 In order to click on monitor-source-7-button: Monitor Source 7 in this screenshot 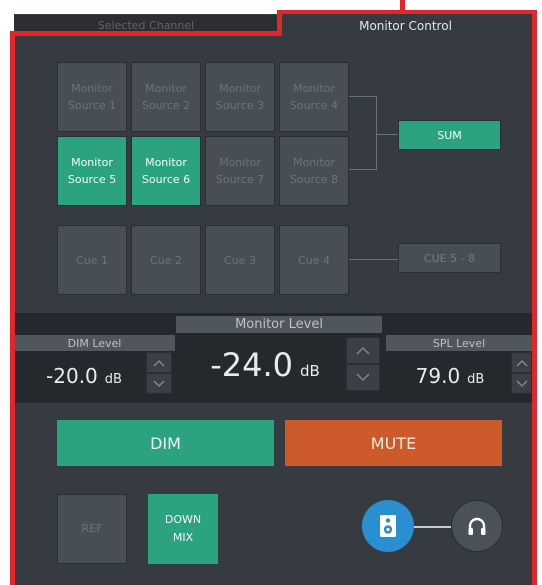, I will do `click(240, 171)`.